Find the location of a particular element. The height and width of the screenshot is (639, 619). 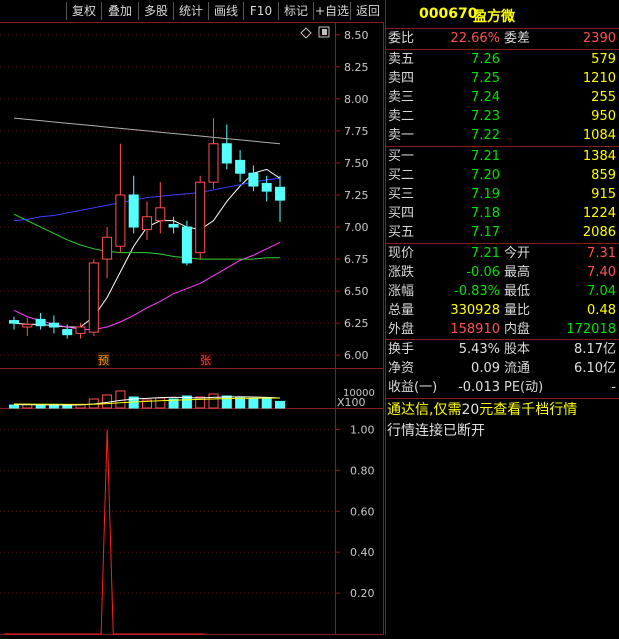

bid-label: 买四 is located at coordinates (401, 213).